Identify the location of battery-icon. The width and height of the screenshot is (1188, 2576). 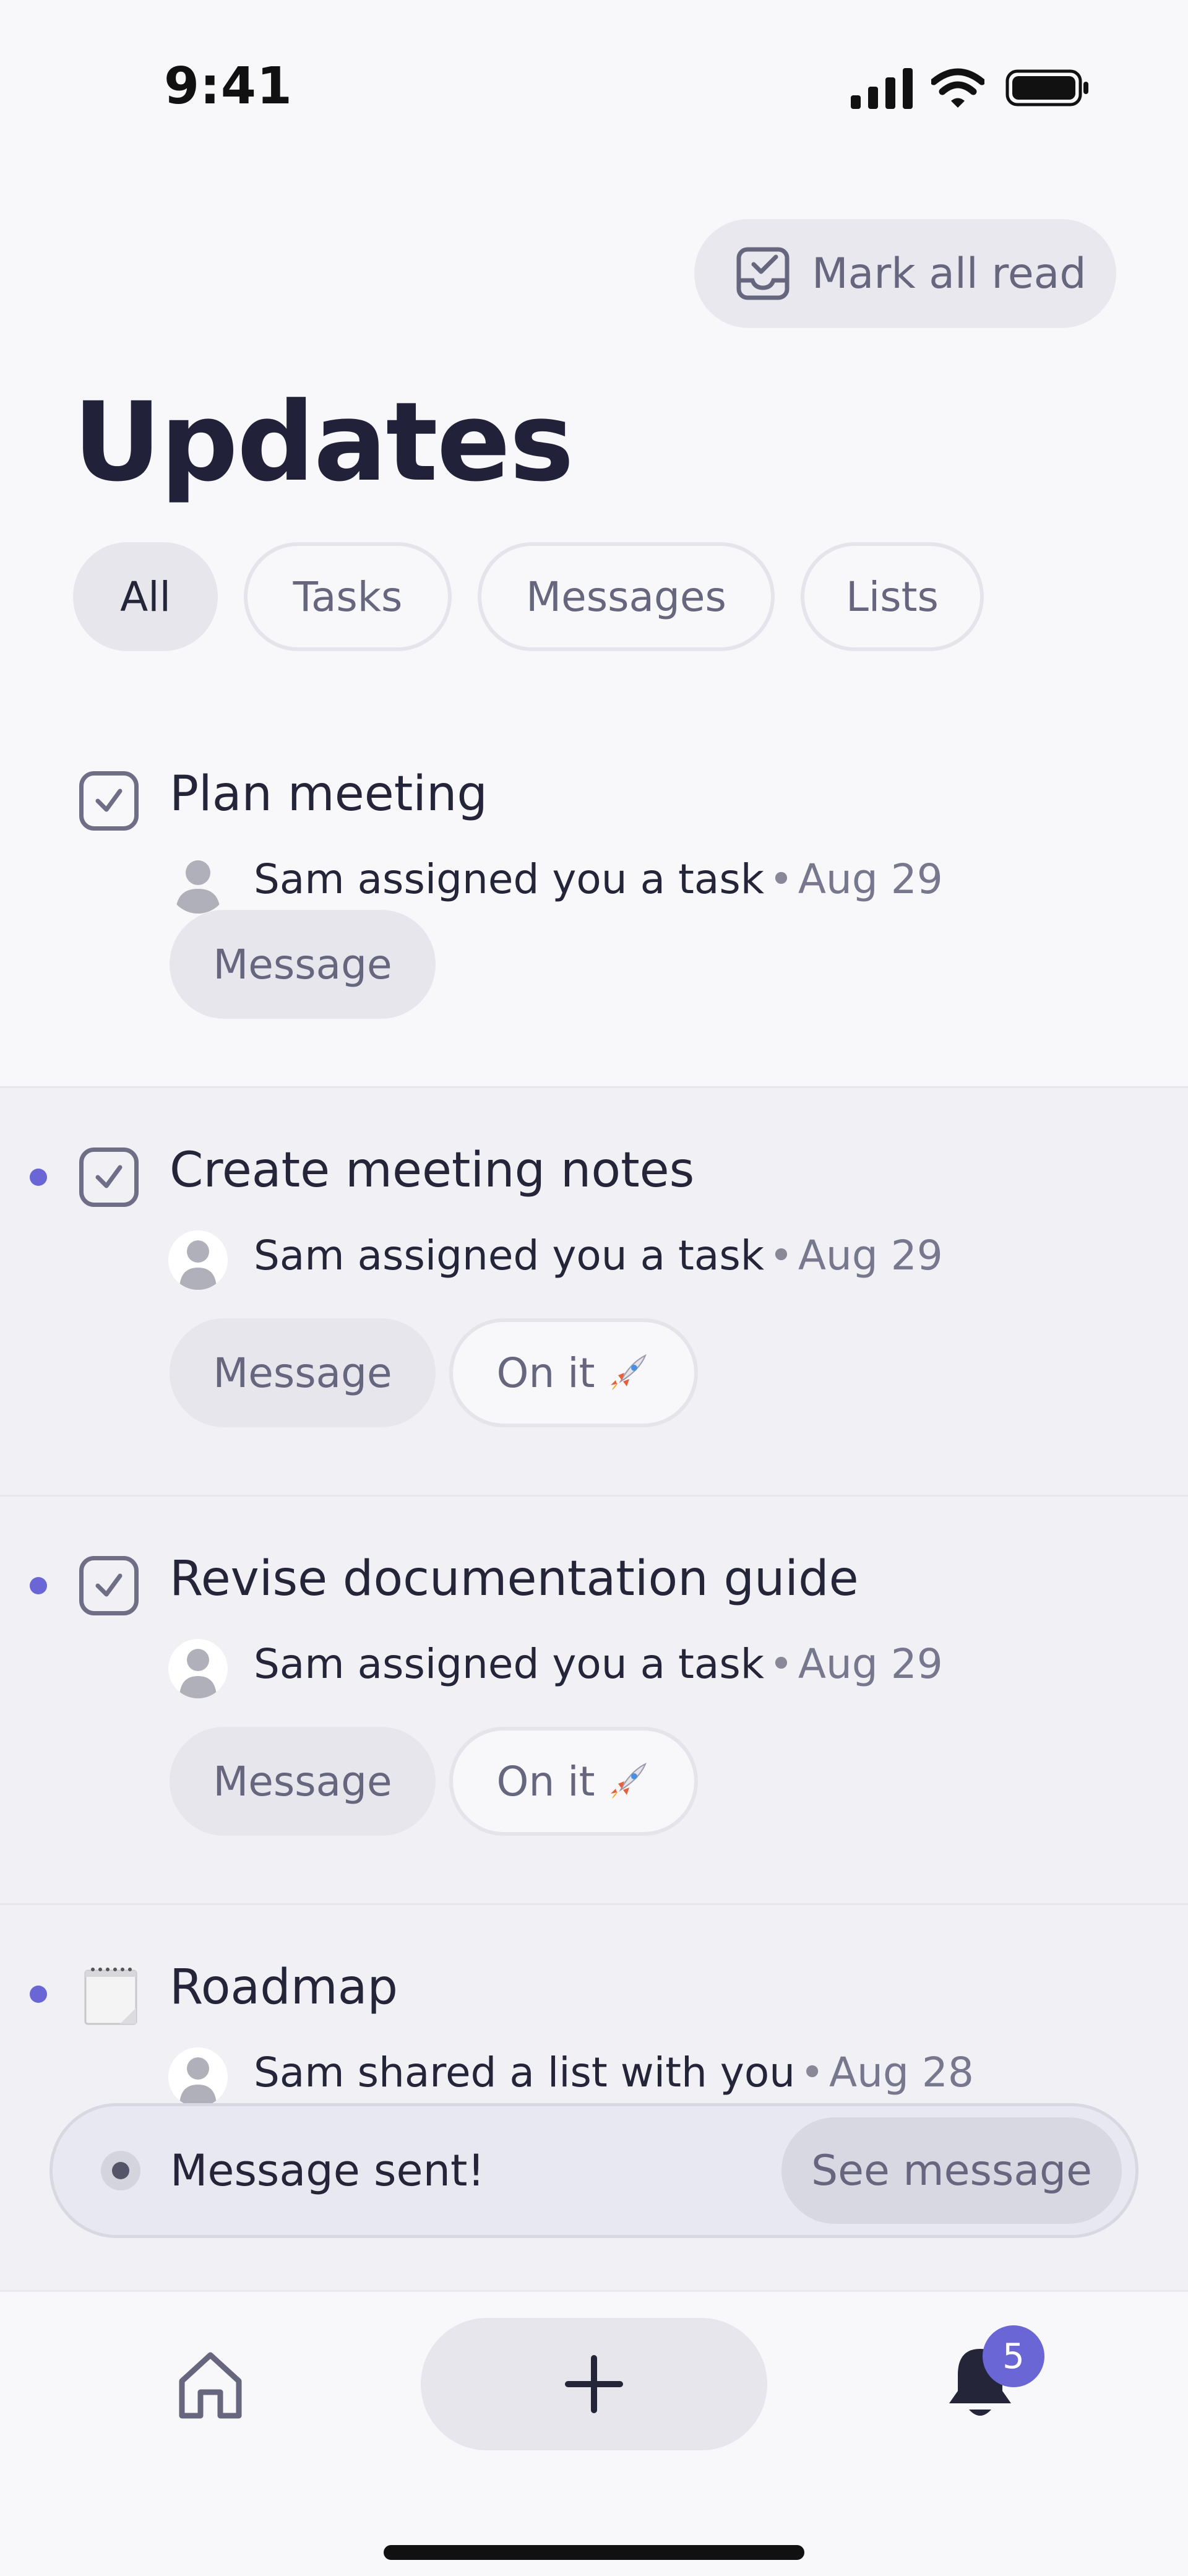
(1046, 87).